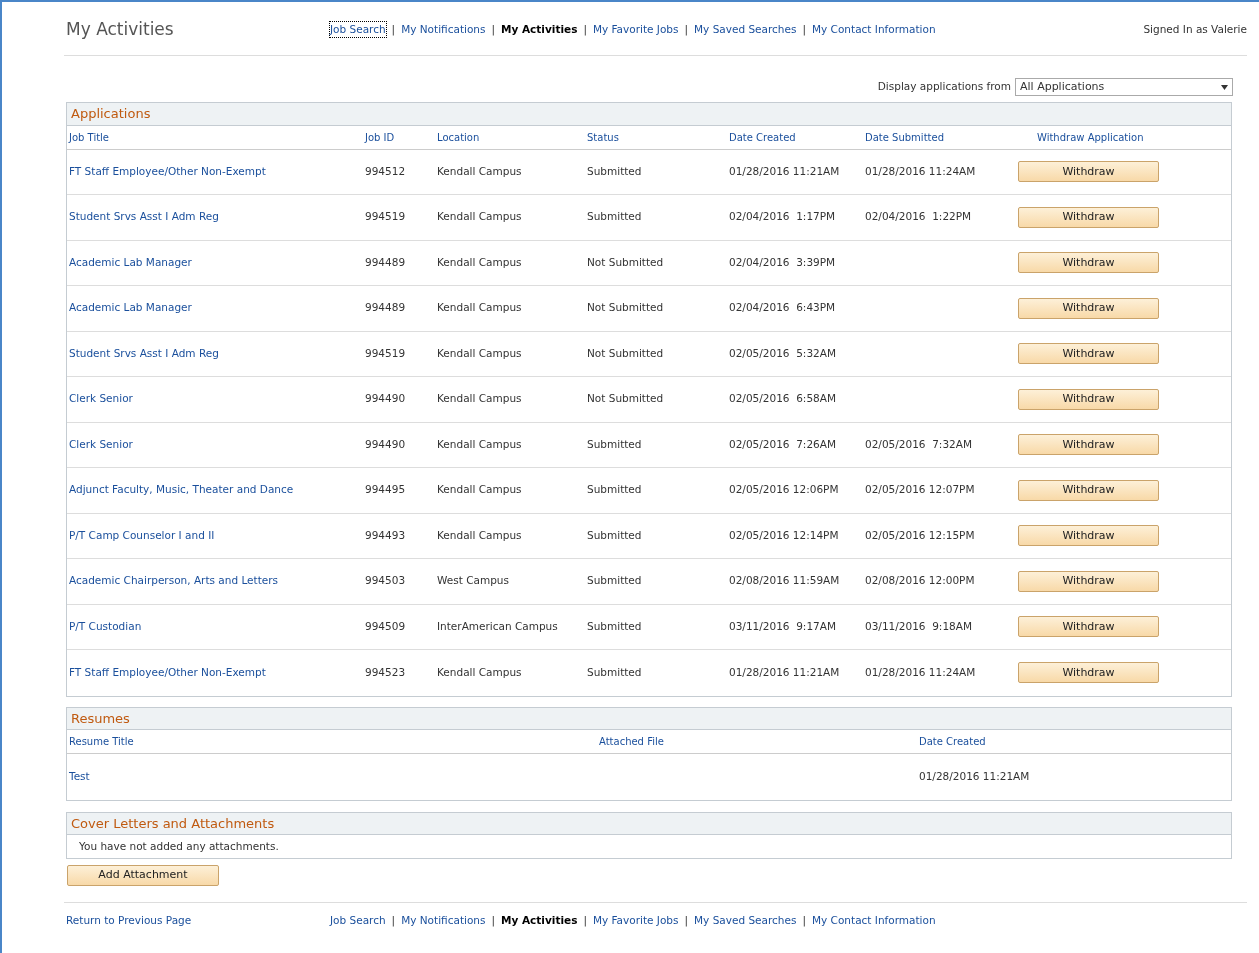 The width and height of the screenshot is (1259, 953). I want to click on table-cell: 994495, so click(385, 489).